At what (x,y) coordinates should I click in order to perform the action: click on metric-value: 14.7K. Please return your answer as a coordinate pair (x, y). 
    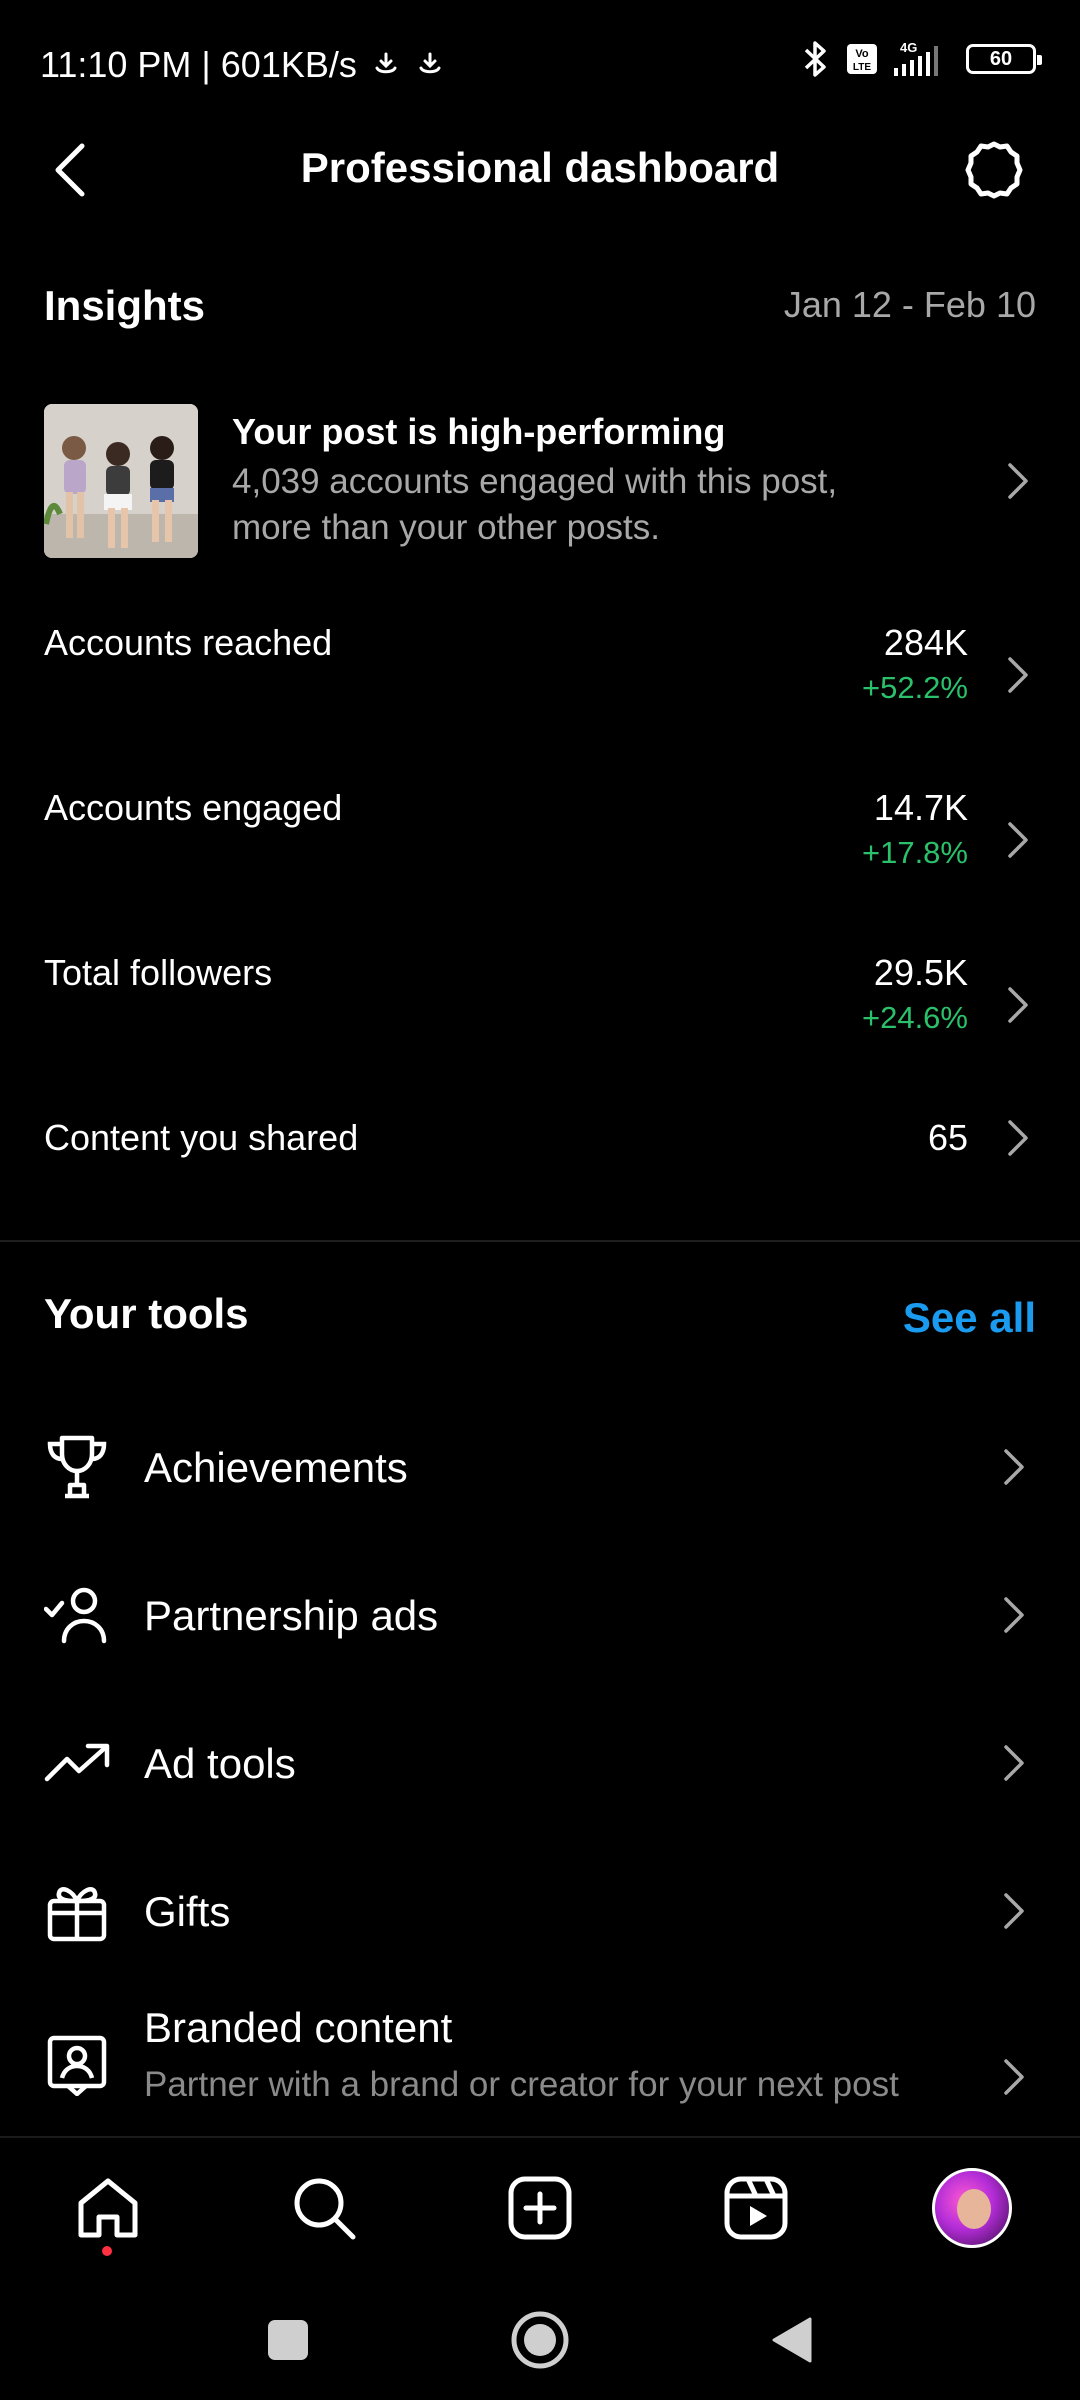
    Looking at the image, I should click on (920, 807).